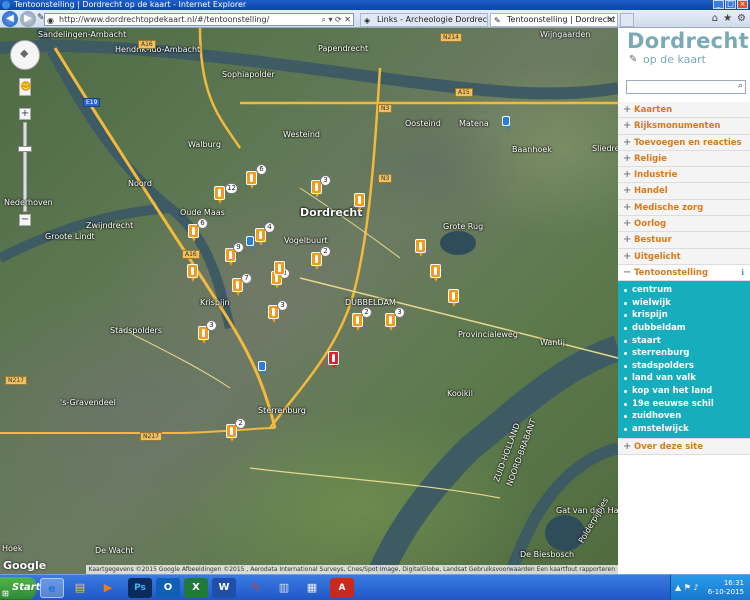  What do you see at coordinates (20, 588) in the screenshot?
I see `start-button: ⊞ Start` at bounding box center [20, 588].